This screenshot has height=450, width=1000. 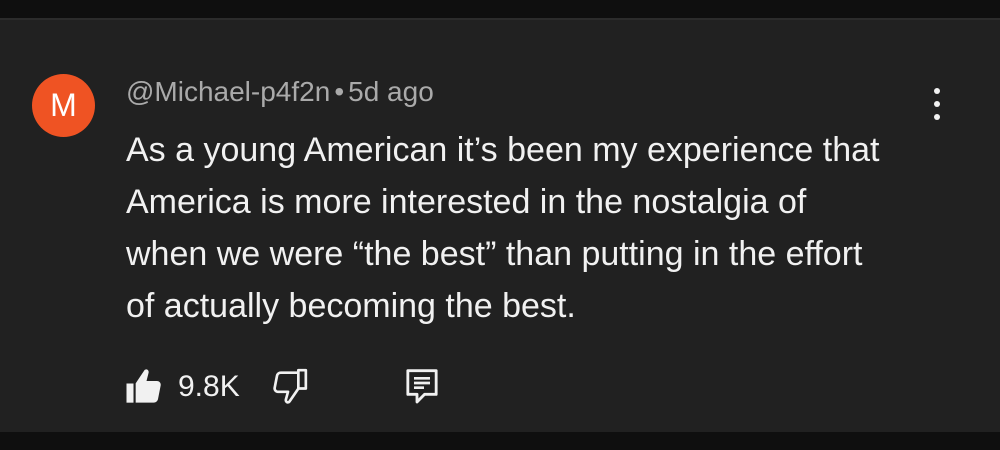 What do you see at coordinates (209, 386) in the screenshot?
I see `like-count: 9.8K` at bounding box center [209, 386].